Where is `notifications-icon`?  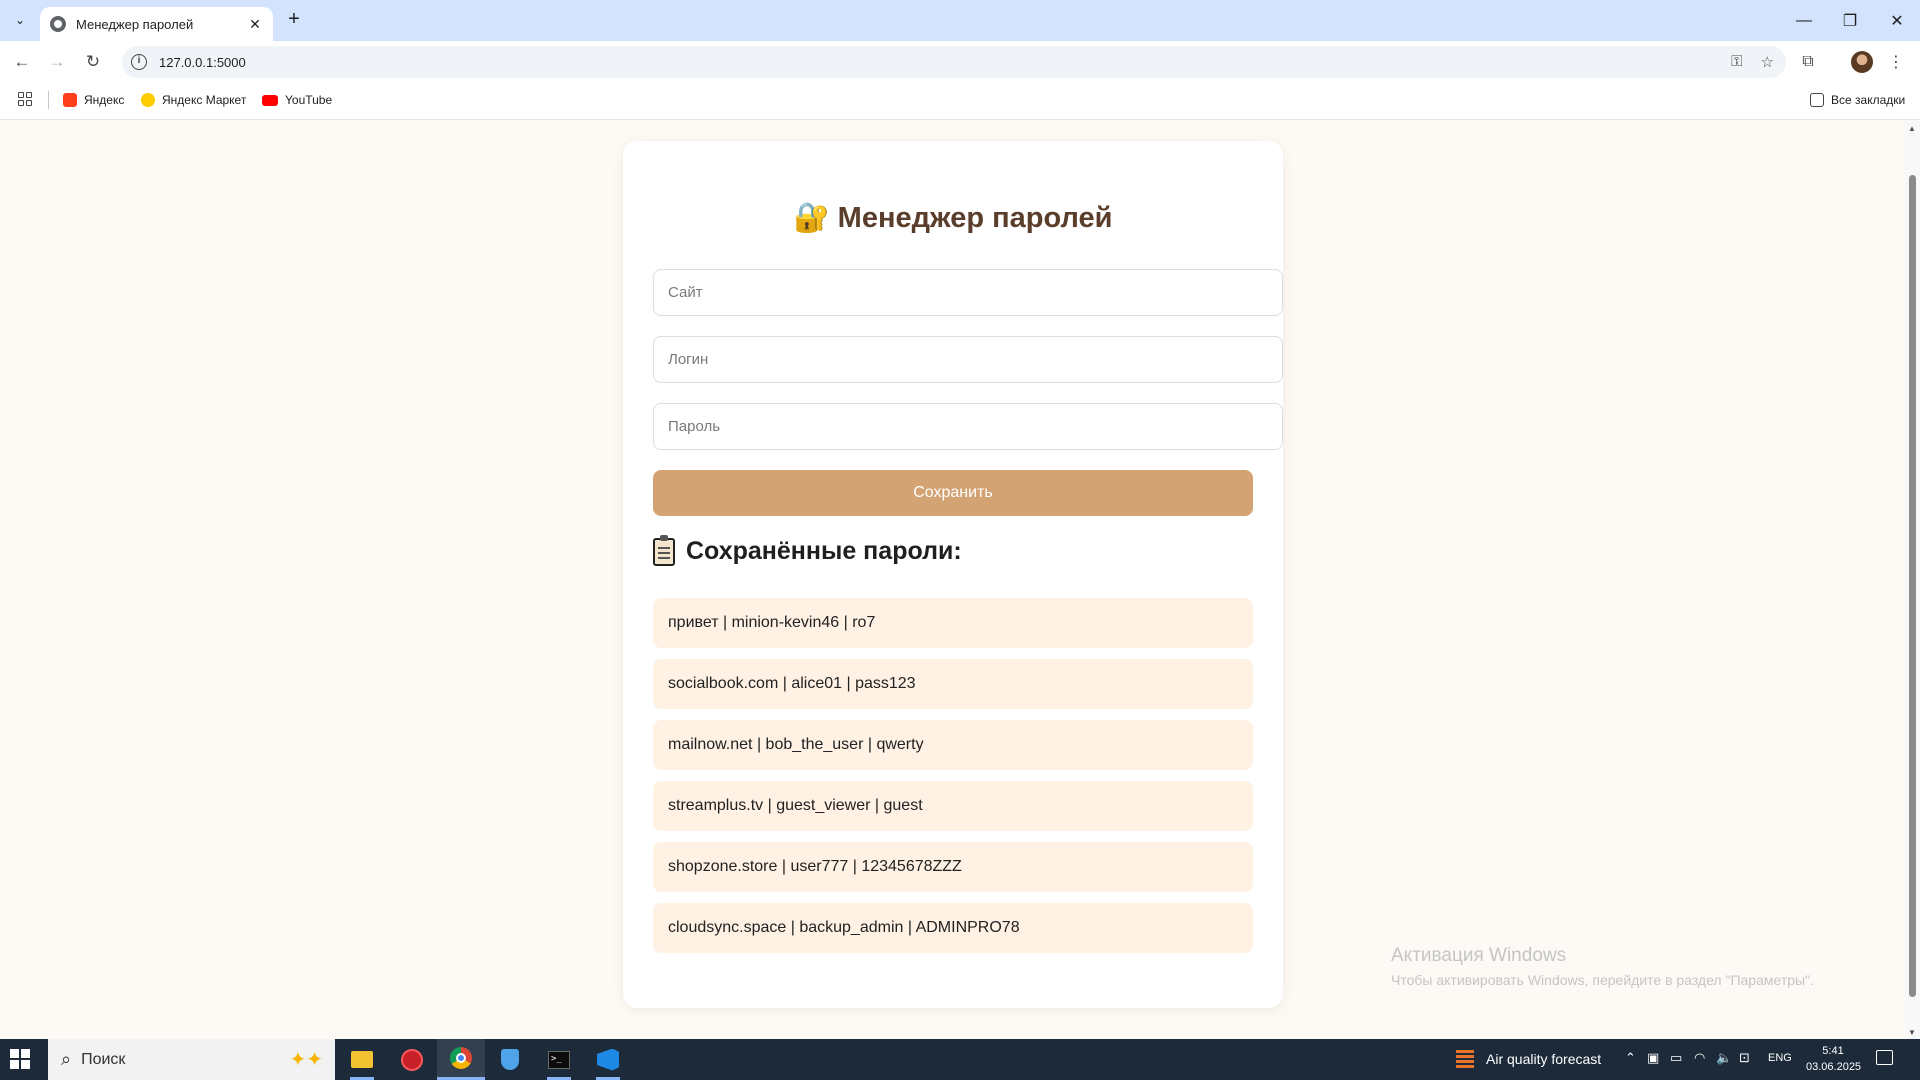
notifications-icon is located at coordinates (1884, 1057).